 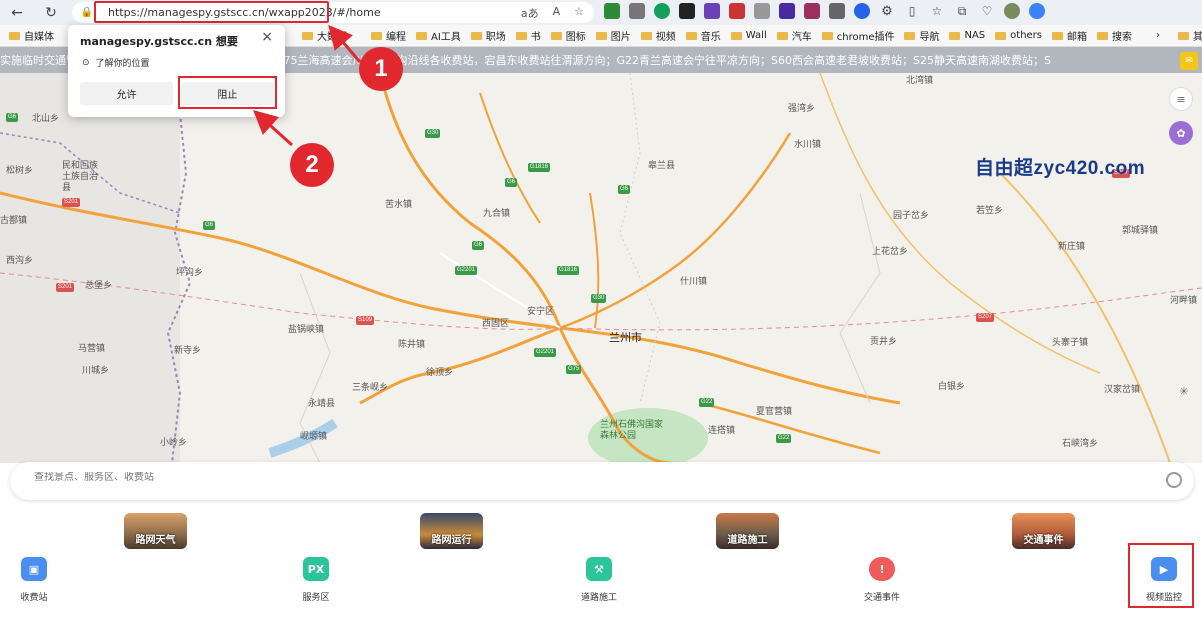 What do you see at coordinates (80, 177) in the screenshot?
I see `map-place-label: 民和回族土族自治县` at bounding box center [80, 177].